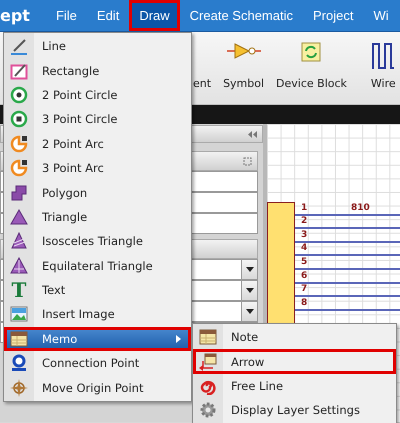 The width and height of the screenshot is (400, 423). I want to click on menu-item: 3 Point Circle, so click(97, 119).